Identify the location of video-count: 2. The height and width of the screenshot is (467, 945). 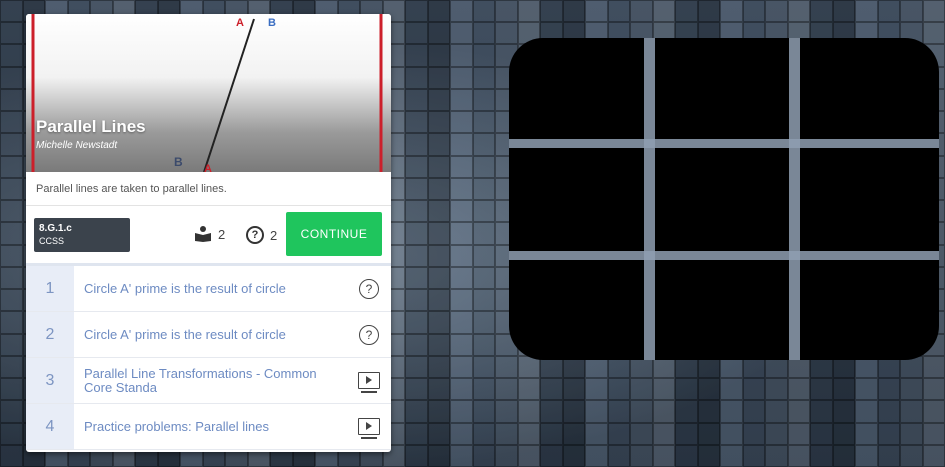
(209, 234).